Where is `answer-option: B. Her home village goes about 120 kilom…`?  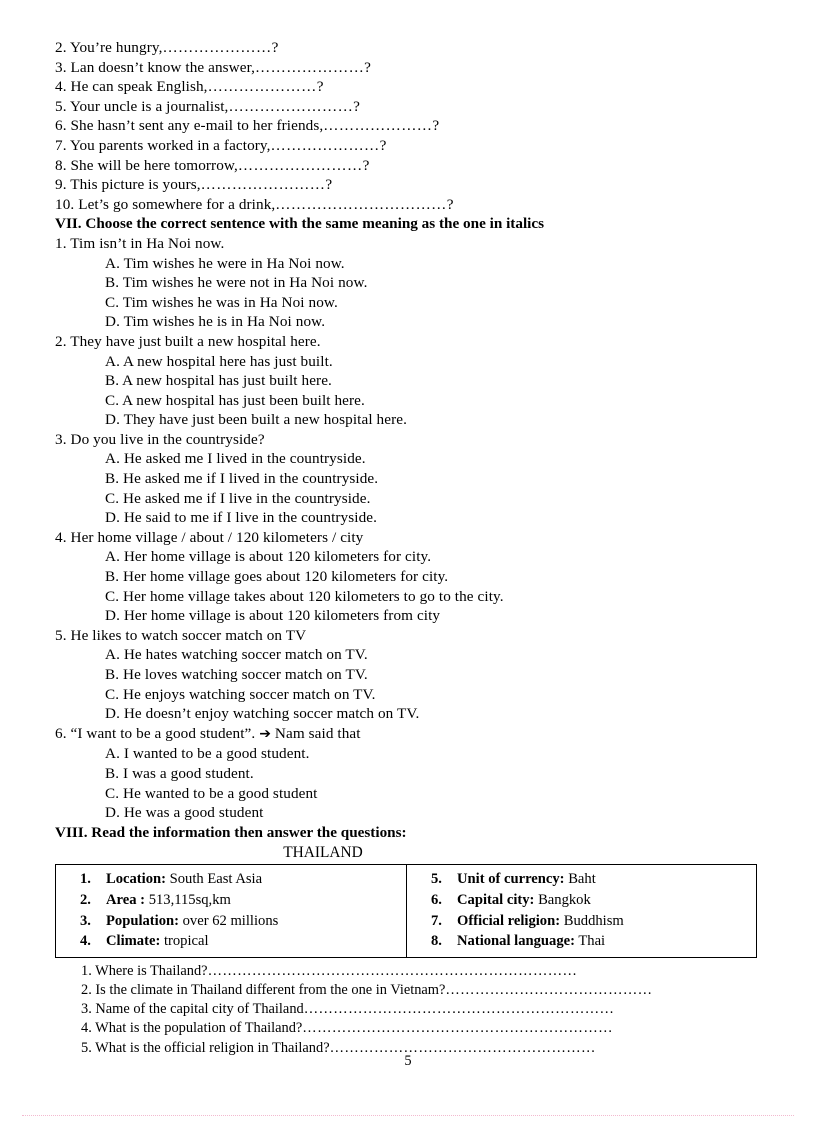 answer-option: B. Her home village goes about 120 kilom… is located at coordinates (408, 577).